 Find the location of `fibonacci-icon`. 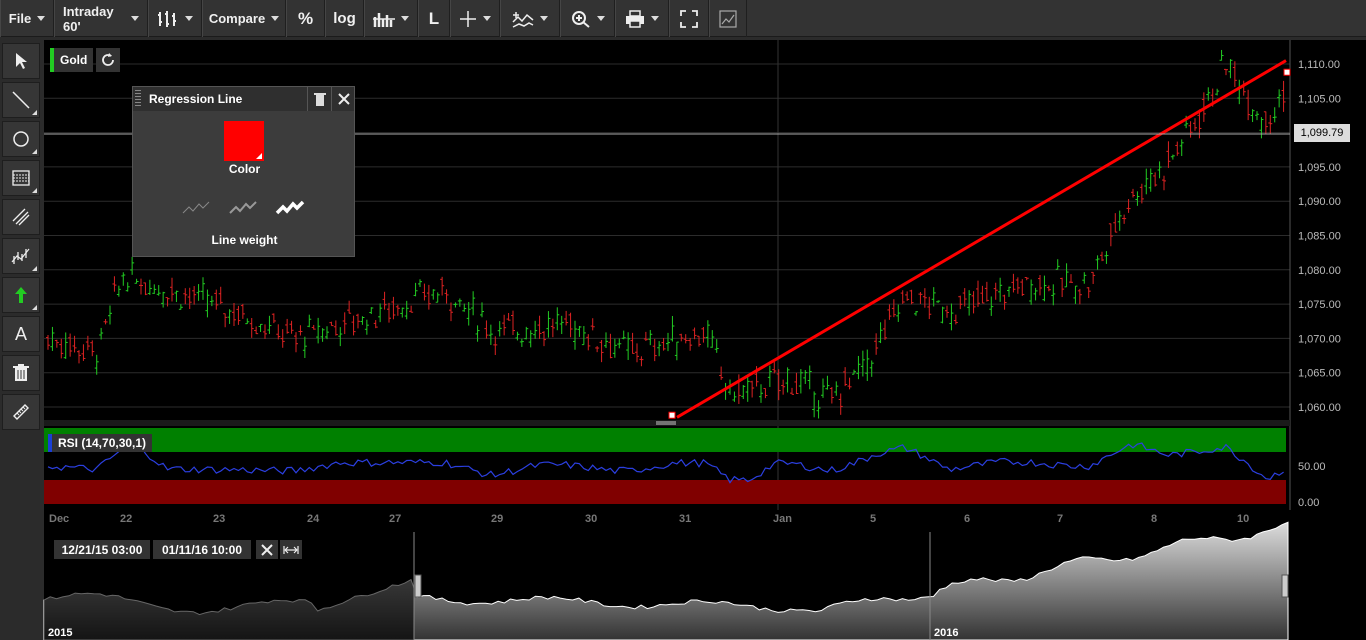

fibonacci-icon is located at coordinates (21, 178).